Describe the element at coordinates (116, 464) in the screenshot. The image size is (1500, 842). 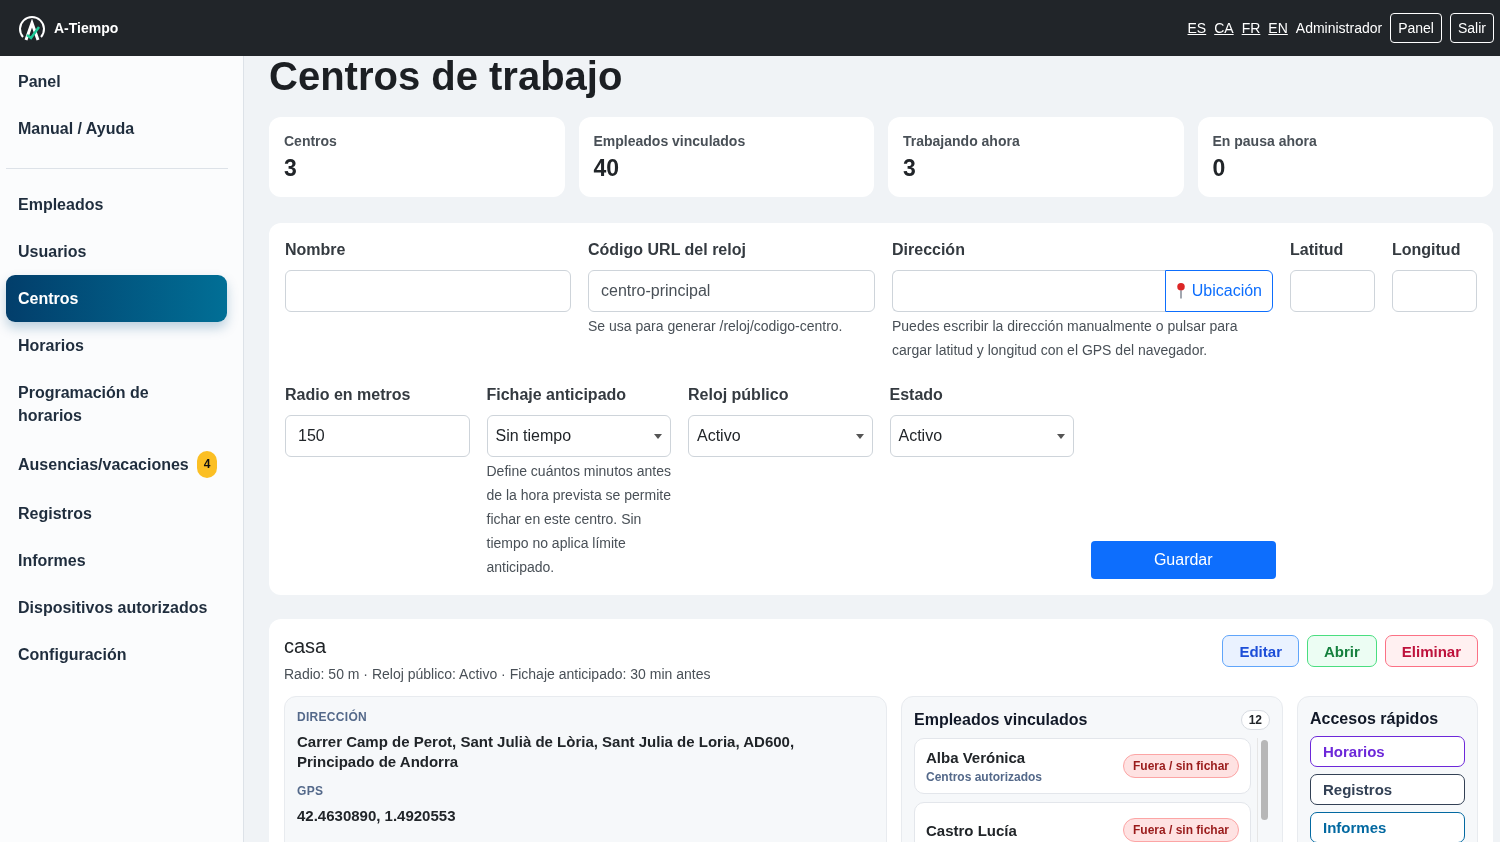
I see `sidebar-item: Ausencias/vacaciones 4` at that location.